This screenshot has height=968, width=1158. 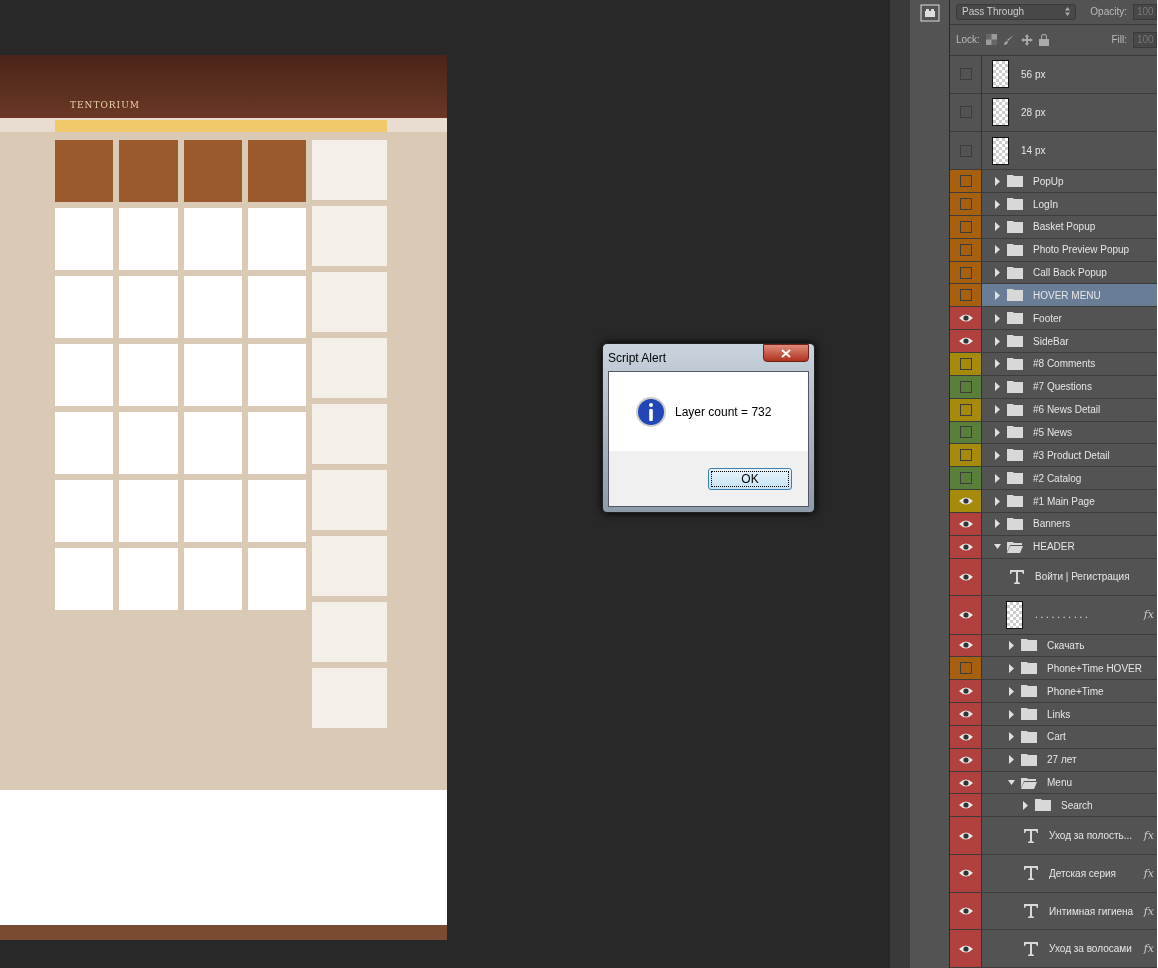 What do you see at coordinates (929, 13) in the screenshot?
I see `layers-panel-icon` at bounding box center [929, 13].